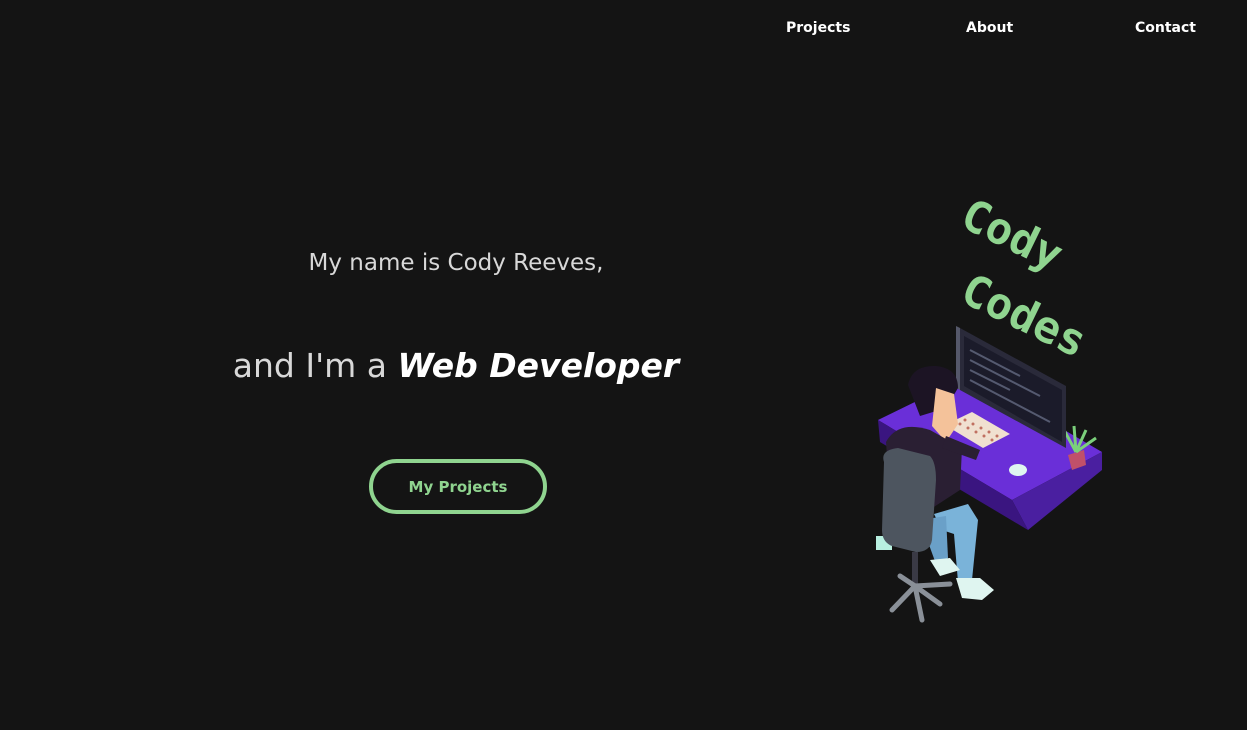 The image size is (1247, 730). I want to click on nav-link-about: About, so click(989, 28).